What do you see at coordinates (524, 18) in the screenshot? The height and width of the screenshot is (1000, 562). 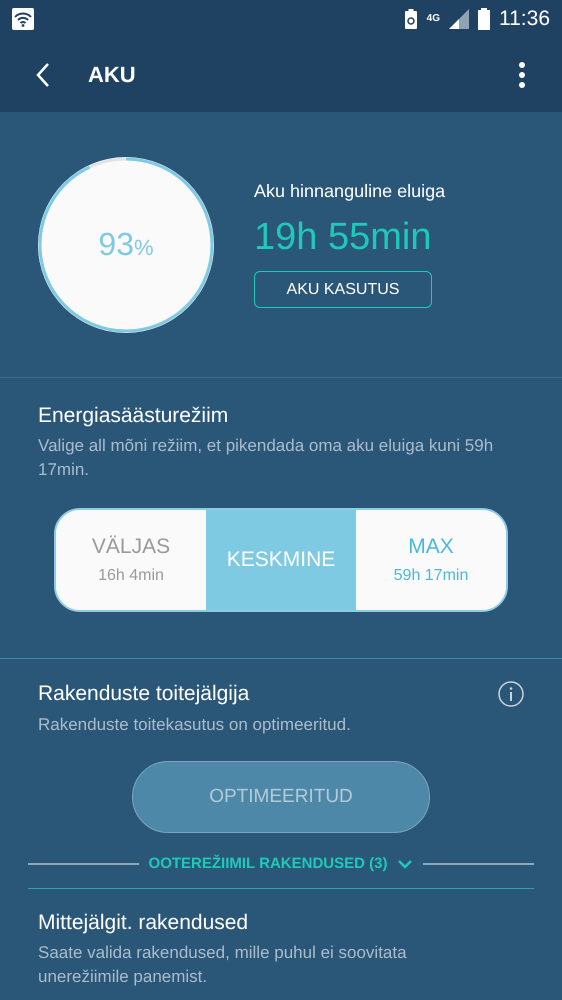 I see `clock: 11:36` at bounding box center [524, 18].